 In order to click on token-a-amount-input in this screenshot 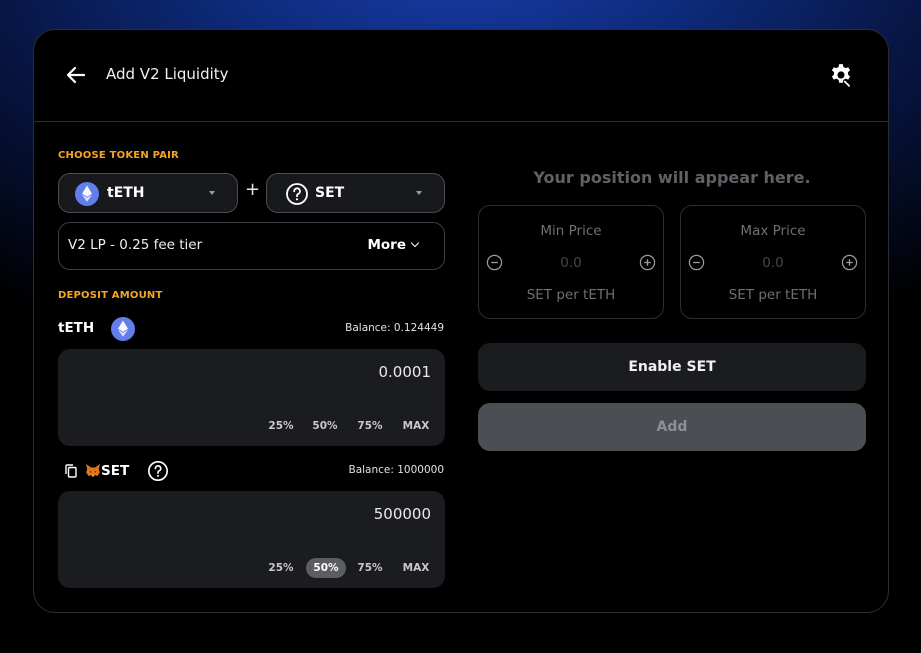, I will do `click(331, 372)`.